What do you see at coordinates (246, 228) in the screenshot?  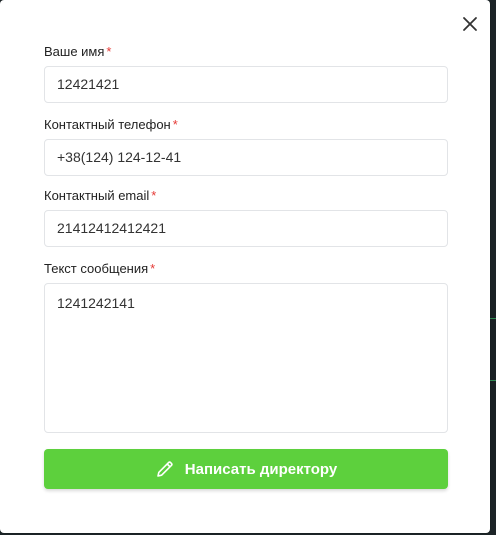 I see `email-input: 21412412412421` at bounding box center [246, 228].